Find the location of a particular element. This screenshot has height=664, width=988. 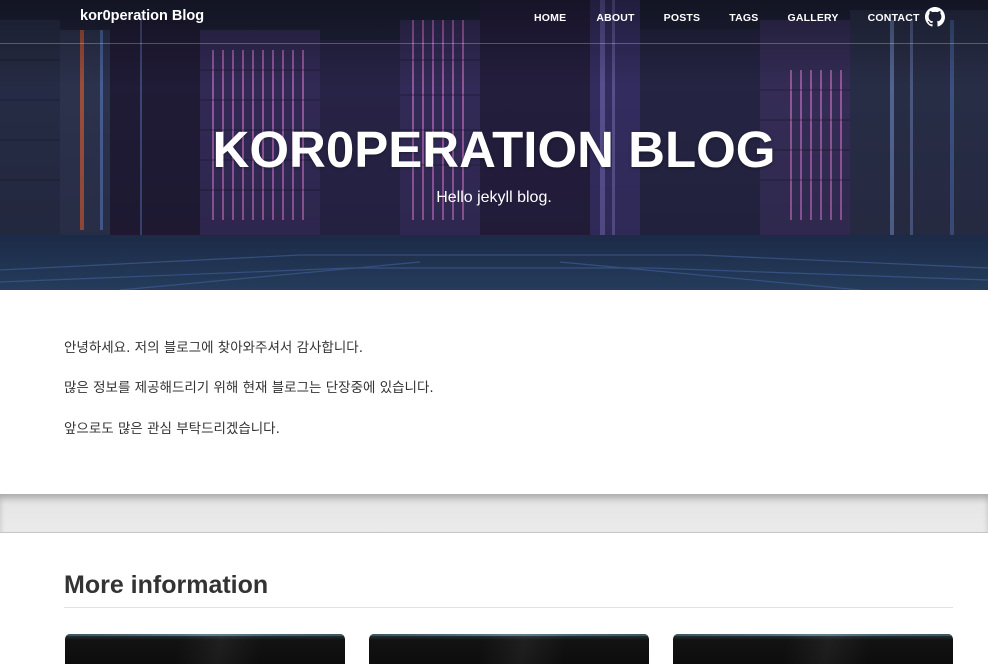

intro-line-1: 안녕하세요. 저의 블로그에 찾아와주셔서 감사합니다. is located at coordinates (213, 348).